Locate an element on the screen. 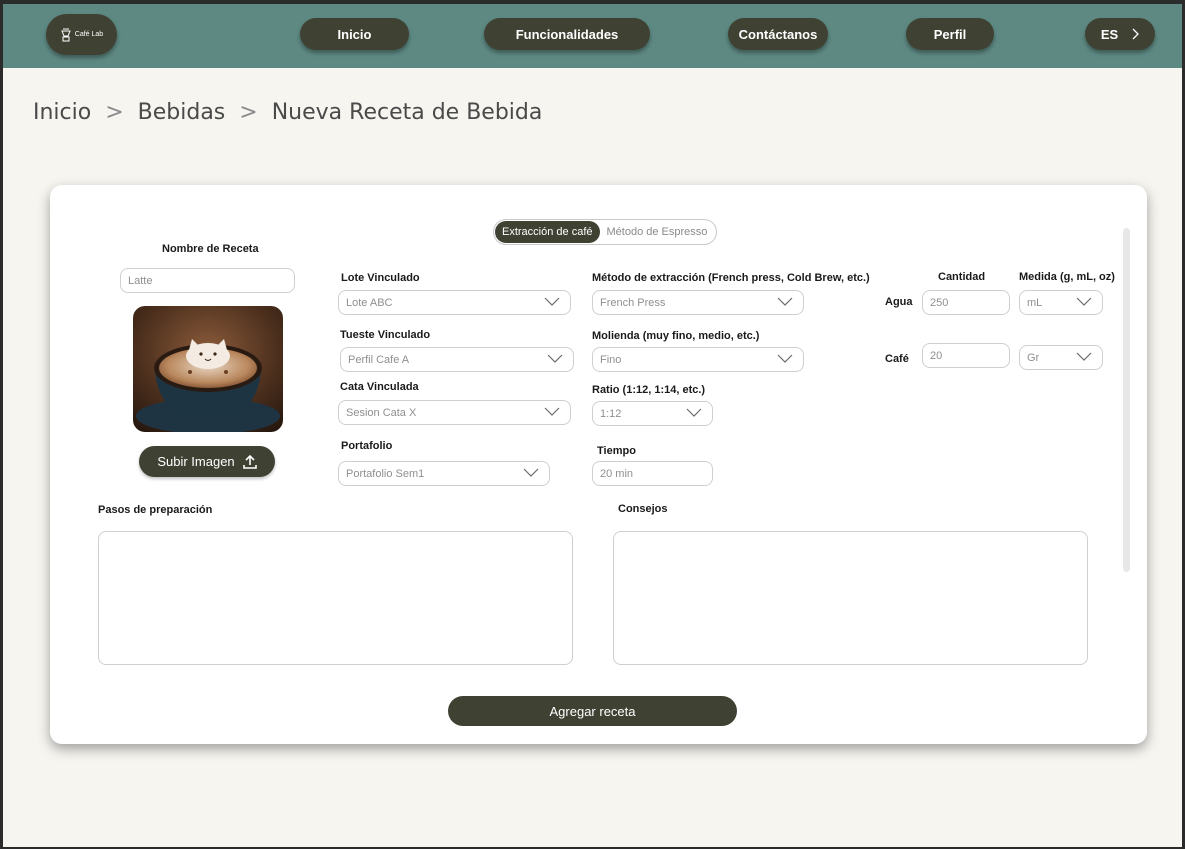  coffee-dripper-icon is located at coordinates (66, 34).